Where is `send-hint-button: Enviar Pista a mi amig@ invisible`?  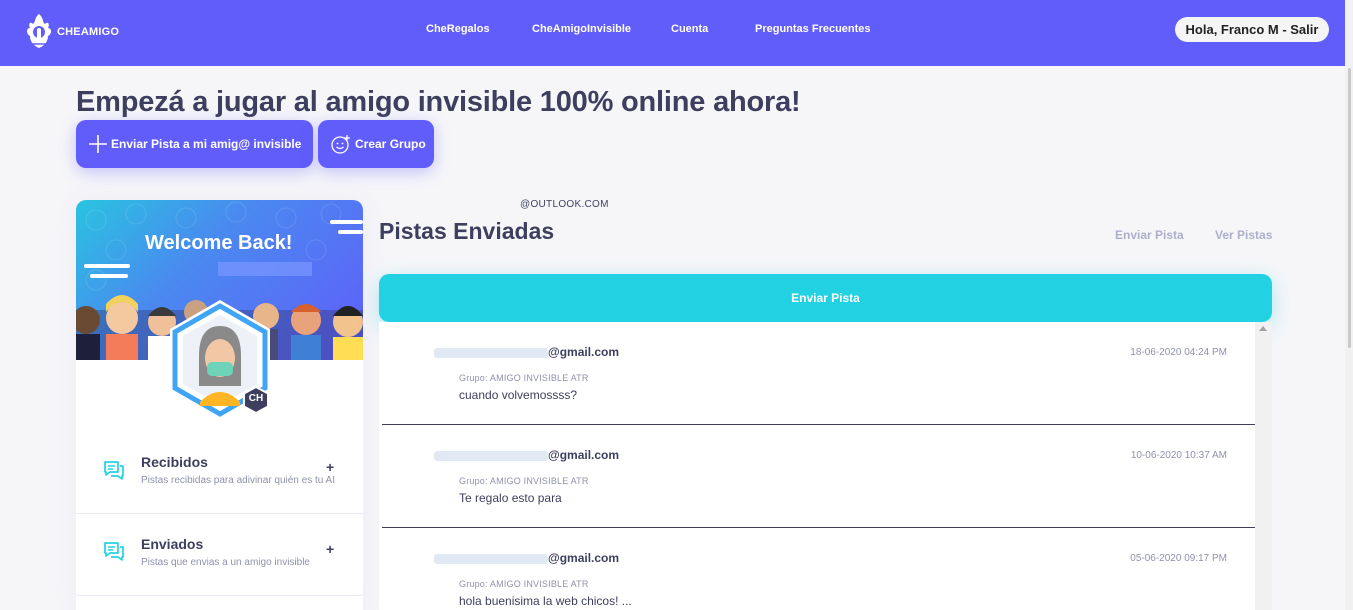 send-hint-button: Enviar Pista a mi amig@ invisible is located at coordinates (194, 144).